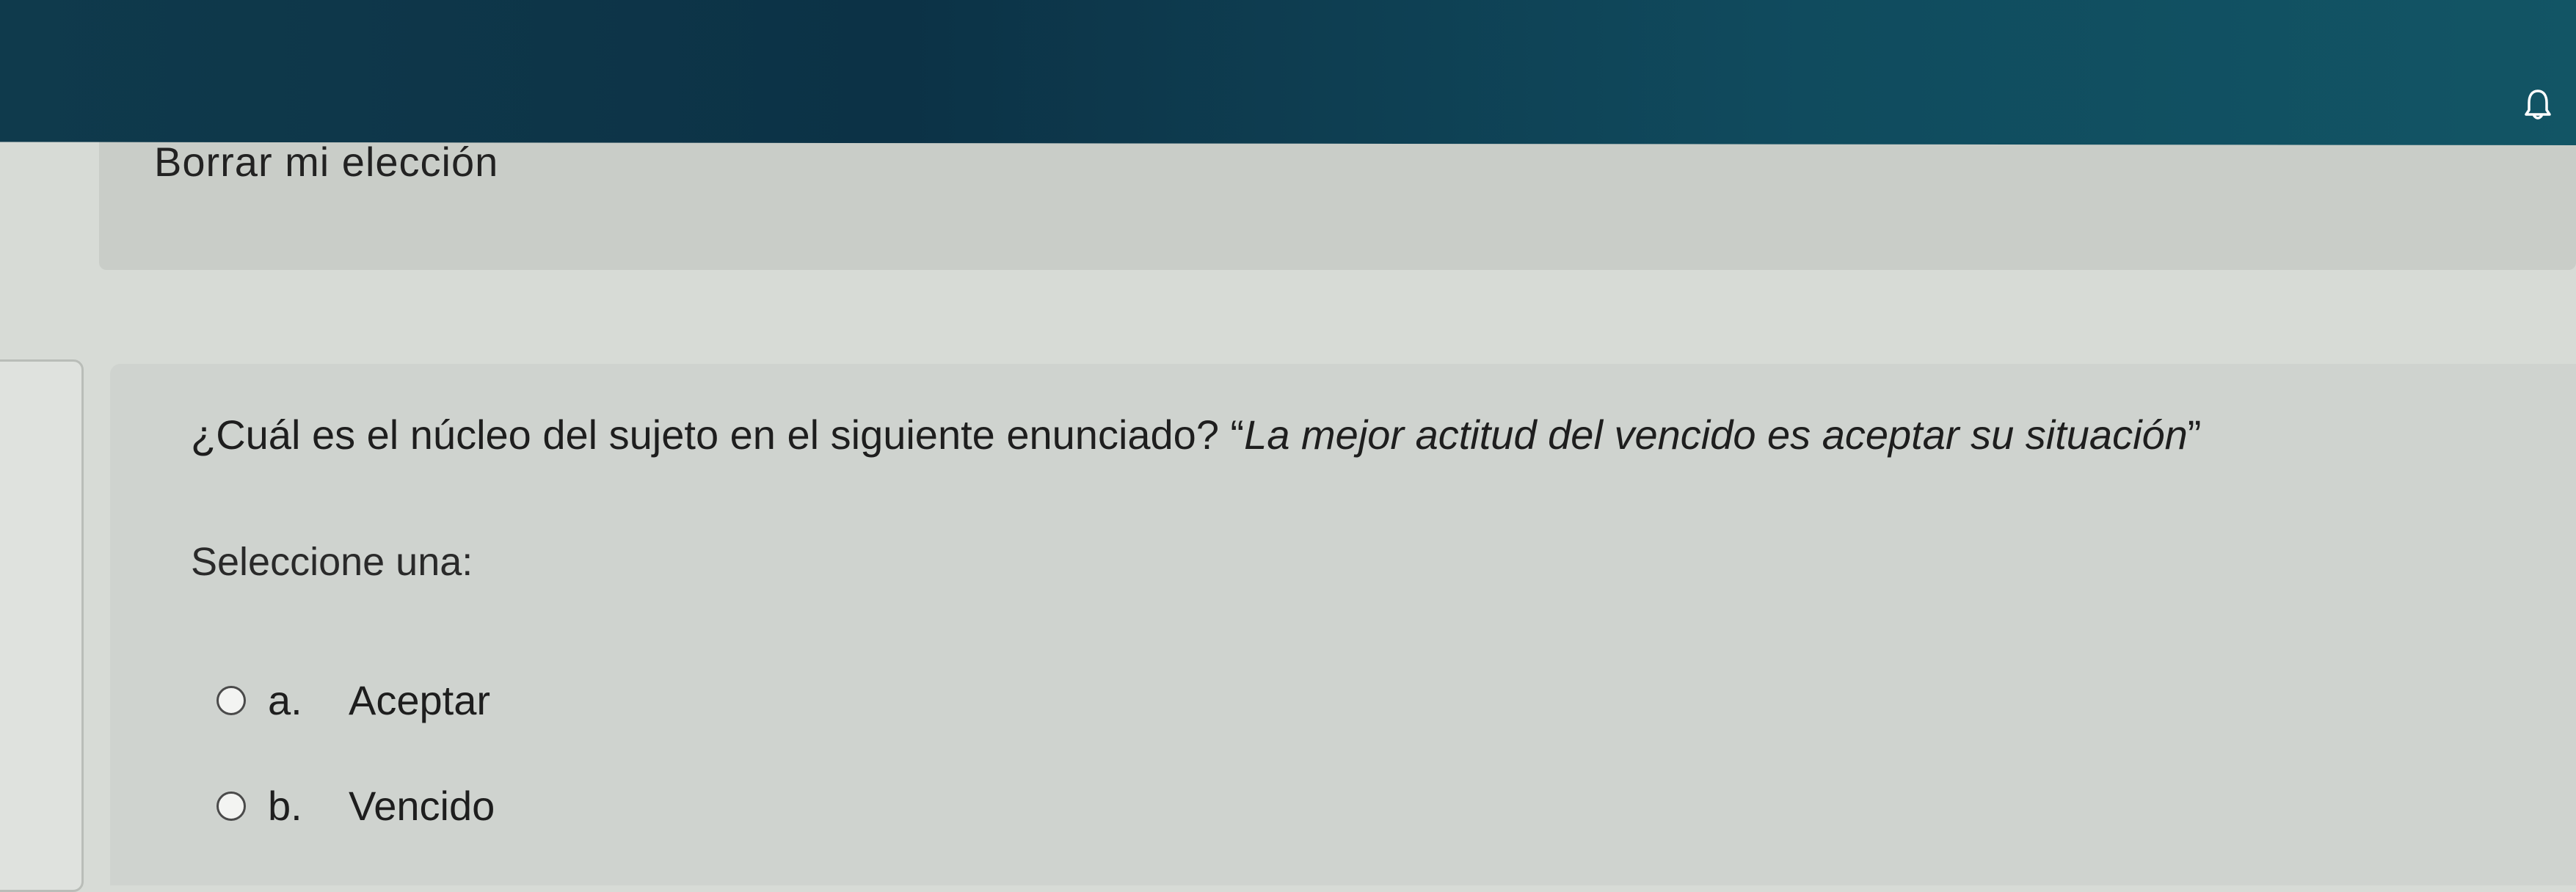 This screenshot has width=2576, height=892. I want to click on option-a: a. Aceptar, so click(353, 700).